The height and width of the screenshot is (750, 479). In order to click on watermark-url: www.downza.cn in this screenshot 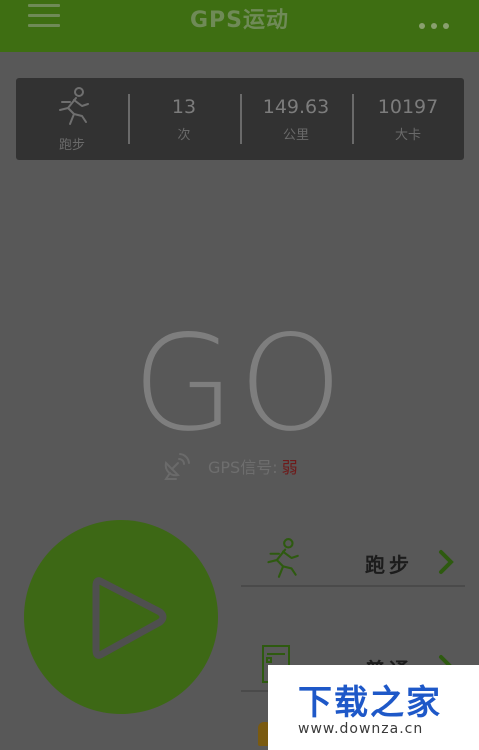, I will do `click(361, 729)`.